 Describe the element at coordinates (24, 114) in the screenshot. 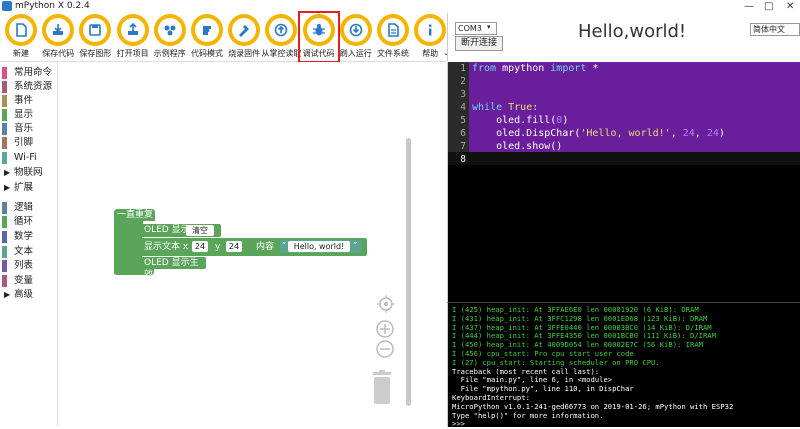

I see `category-label: 显示` at that location.